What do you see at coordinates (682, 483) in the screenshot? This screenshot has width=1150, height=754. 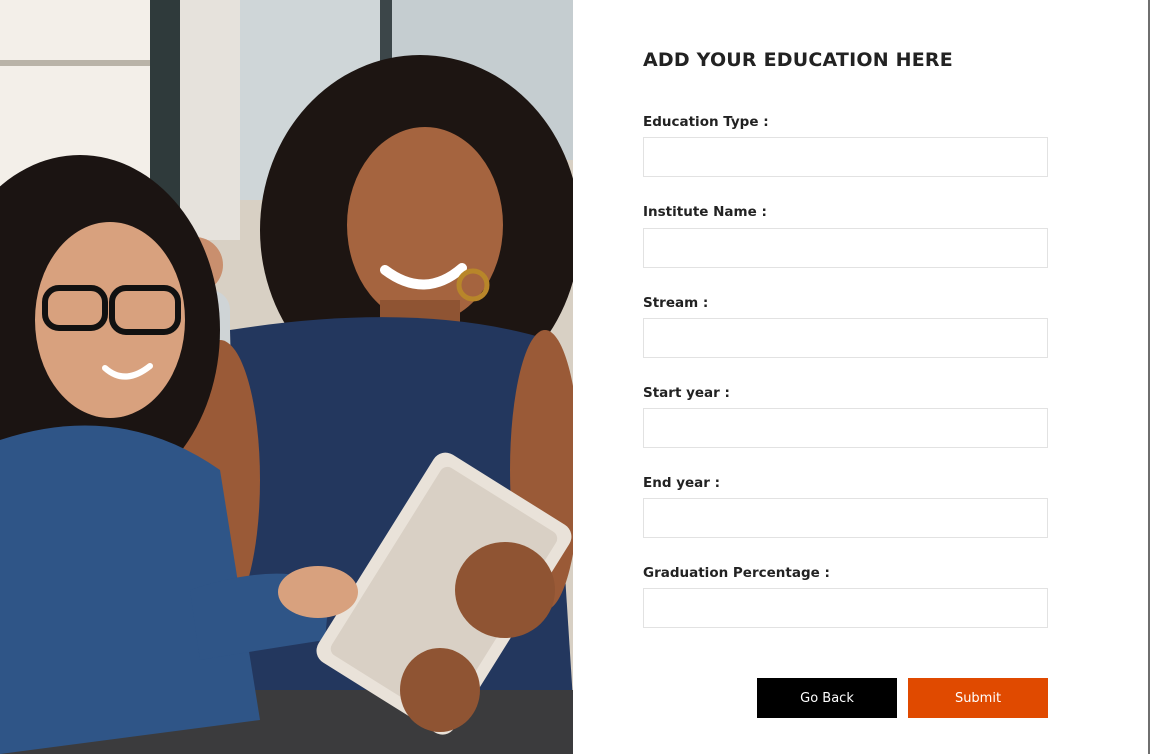 I see `end-year-label: End year :` at bounding box center [682, 483].